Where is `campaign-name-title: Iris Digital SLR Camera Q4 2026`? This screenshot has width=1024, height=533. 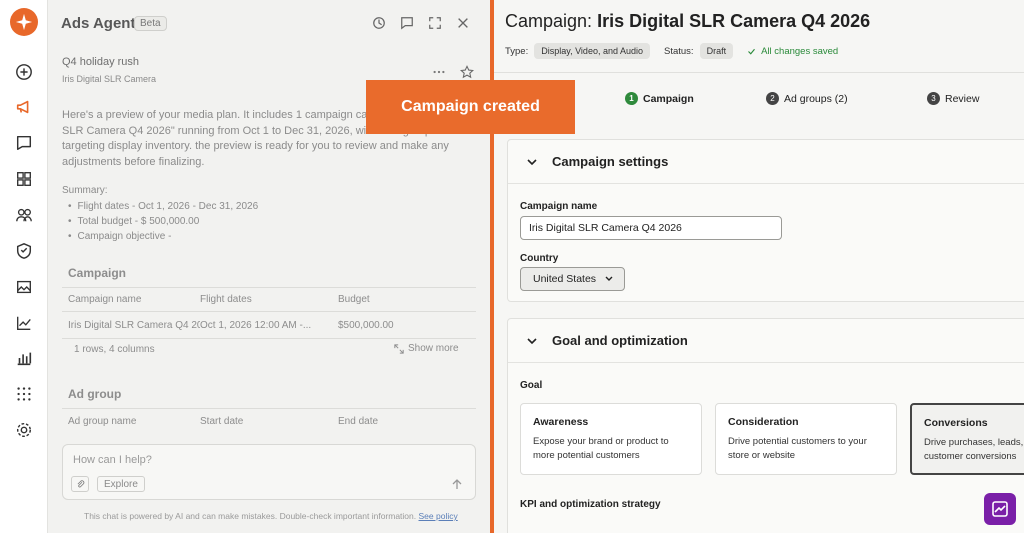
campaign-name-title: Iris Digital SLR Camera Q4 2026 is located at coordinates (734, 21).